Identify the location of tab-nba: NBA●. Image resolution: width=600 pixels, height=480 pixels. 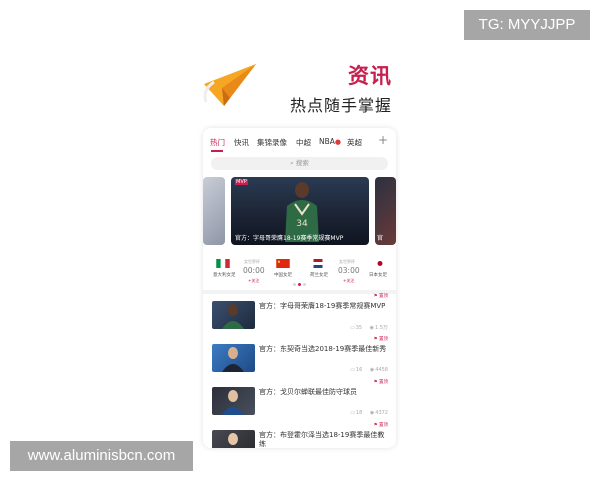
(330, 141).